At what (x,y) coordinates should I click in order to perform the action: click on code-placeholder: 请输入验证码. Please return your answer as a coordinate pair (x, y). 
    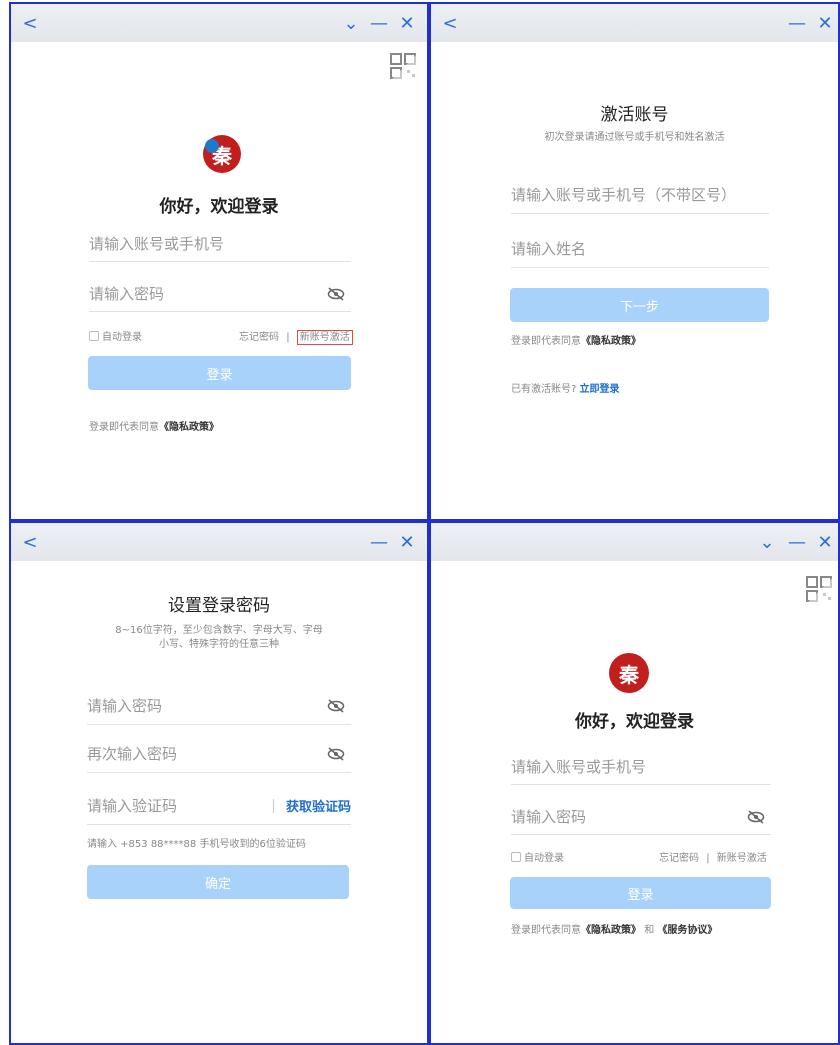
    Looking at the image, I should click on (132, 806).